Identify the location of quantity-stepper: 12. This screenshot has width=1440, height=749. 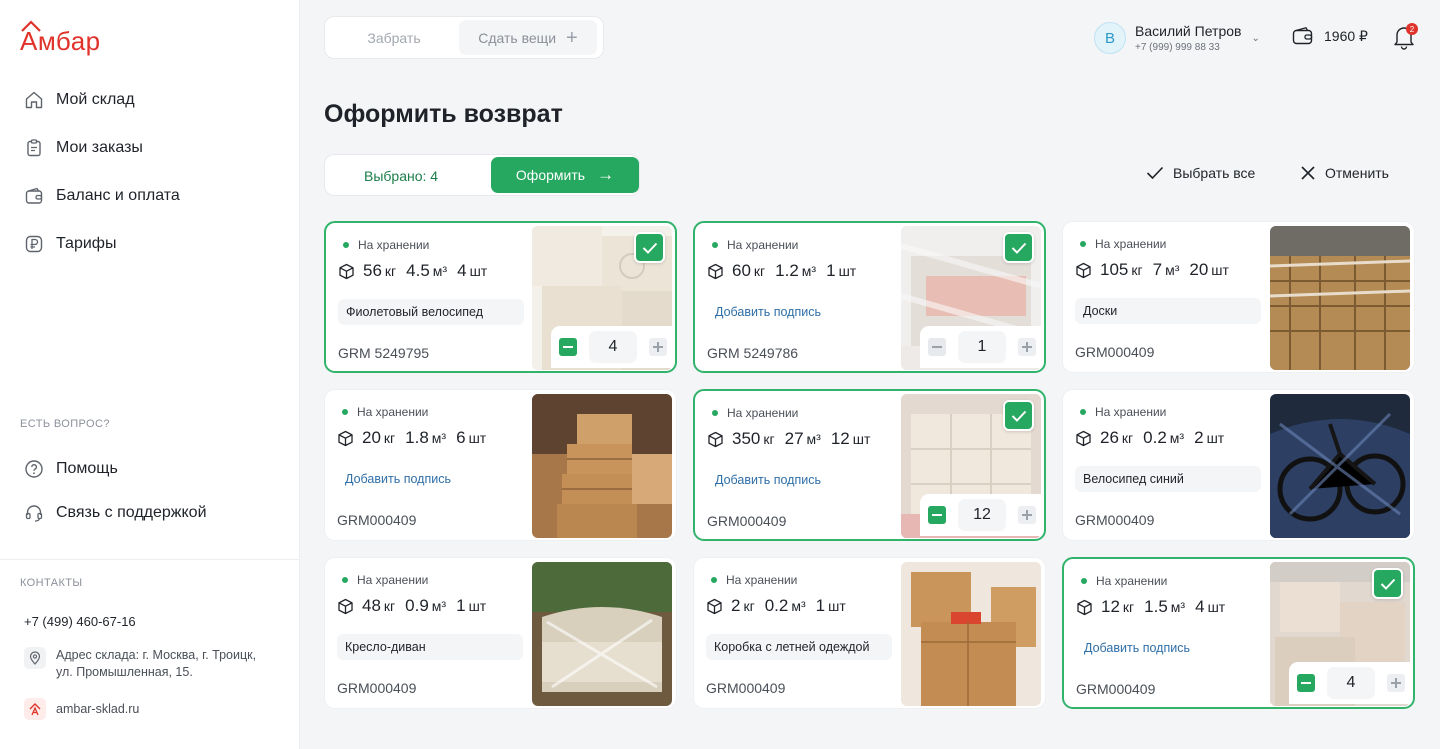
(980, 515).